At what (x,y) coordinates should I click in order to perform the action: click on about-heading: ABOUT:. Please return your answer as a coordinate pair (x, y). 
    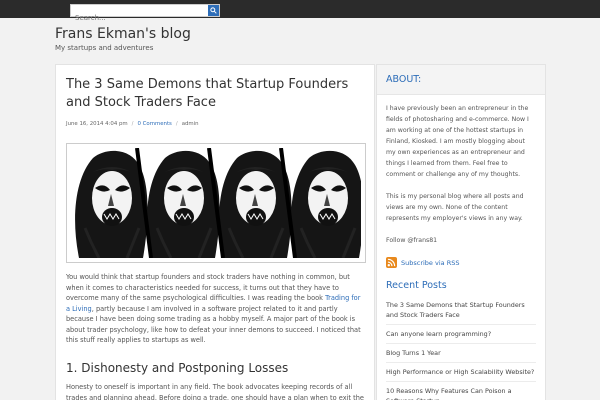
    Looking at the image, I should click on (461, 80).